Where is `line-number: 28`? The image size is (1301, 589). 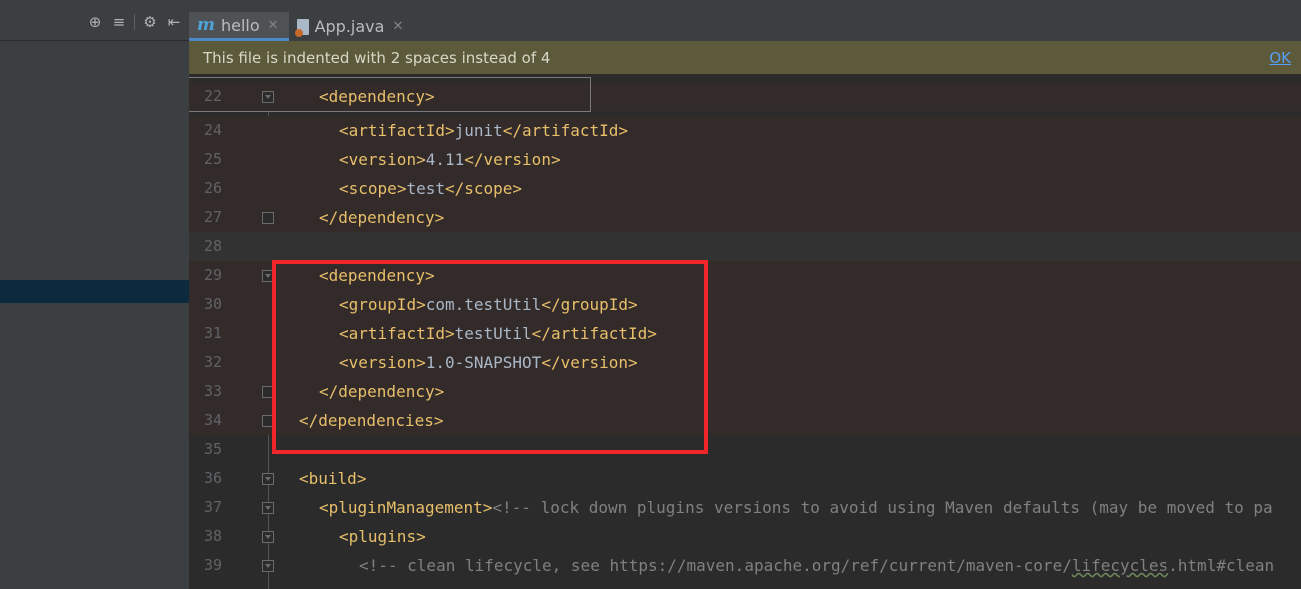
line-number: 28 is located at coordinates (213, 246).